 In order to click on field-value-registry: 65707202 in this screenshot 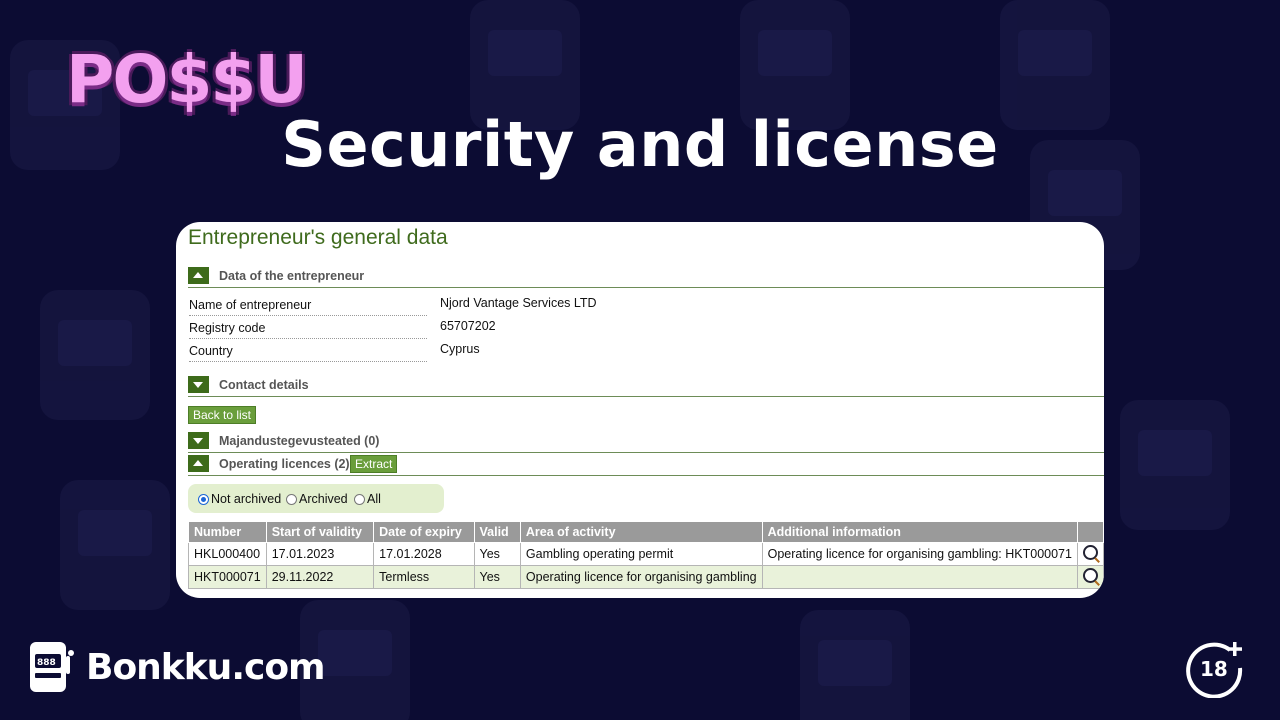, I will do `click(468, 326)`.